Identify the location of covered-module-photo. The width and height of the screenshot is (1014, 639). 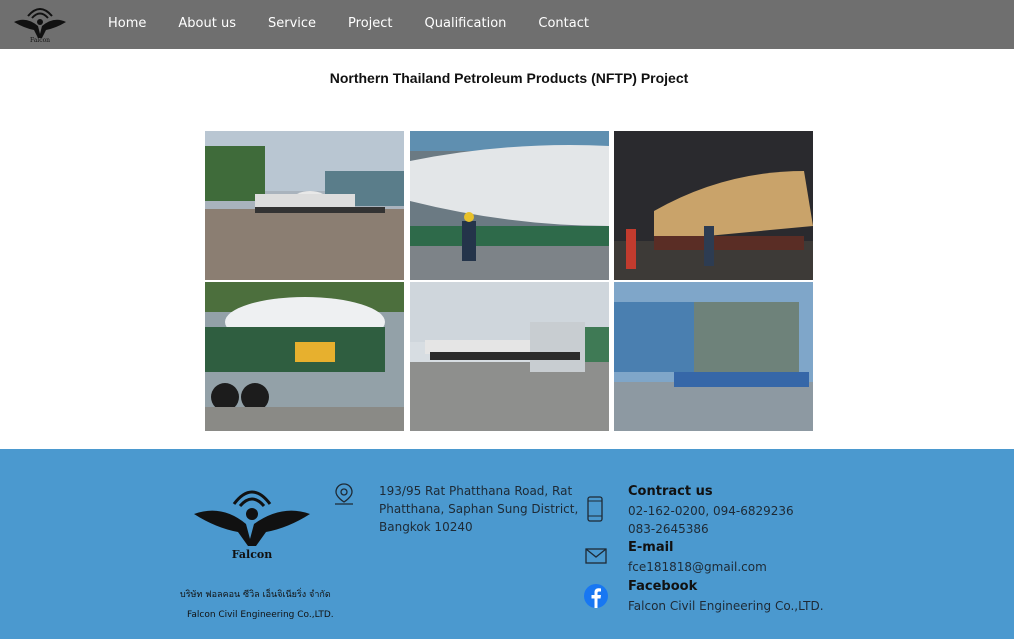
(713, 356).